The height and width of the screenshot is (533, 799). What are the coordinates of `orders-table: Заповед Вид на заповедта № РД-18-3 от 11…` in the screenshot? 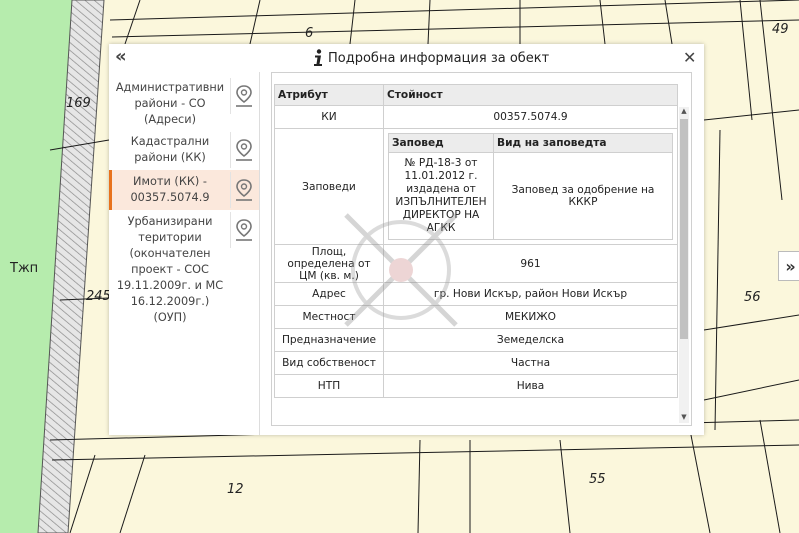 It's located at (530, 186).